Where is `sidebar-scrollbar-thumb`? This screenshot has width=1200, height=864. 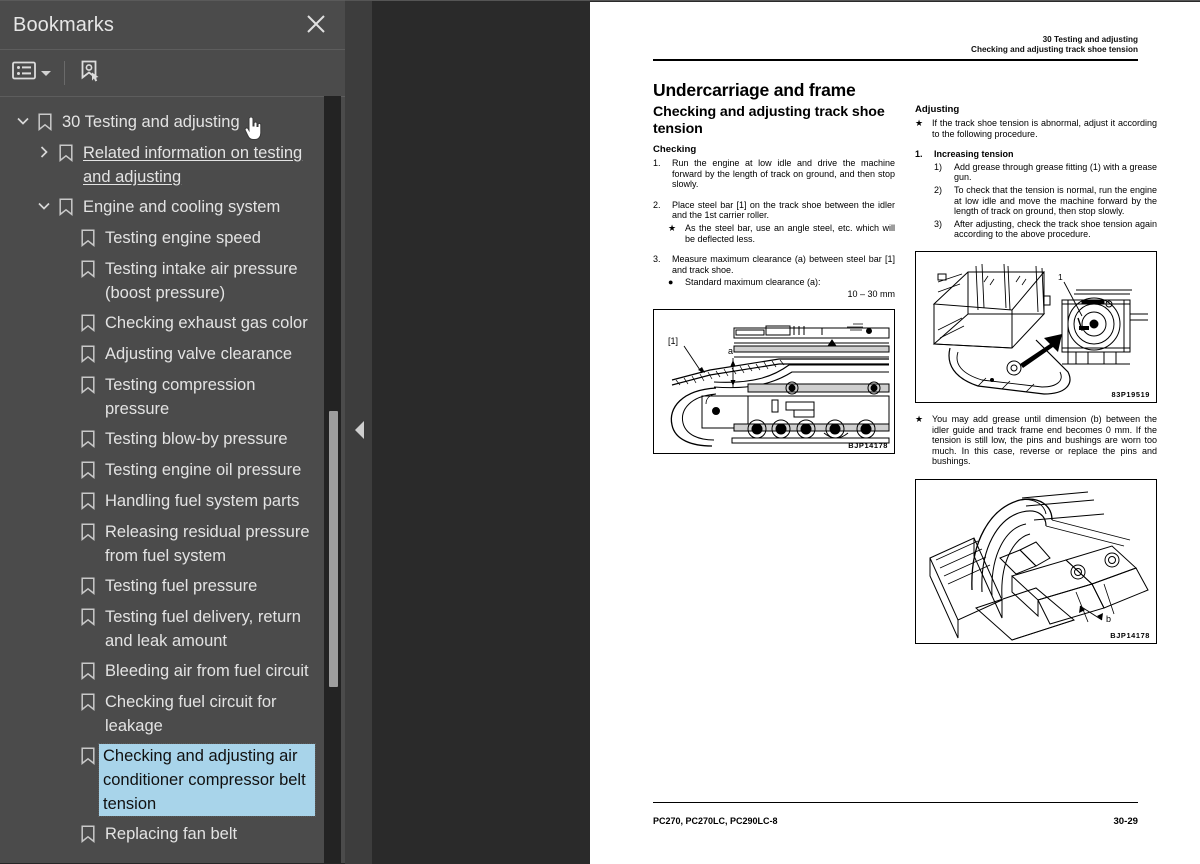
sidebar-scrollbar-thumb is located at coordinates (333, 549).